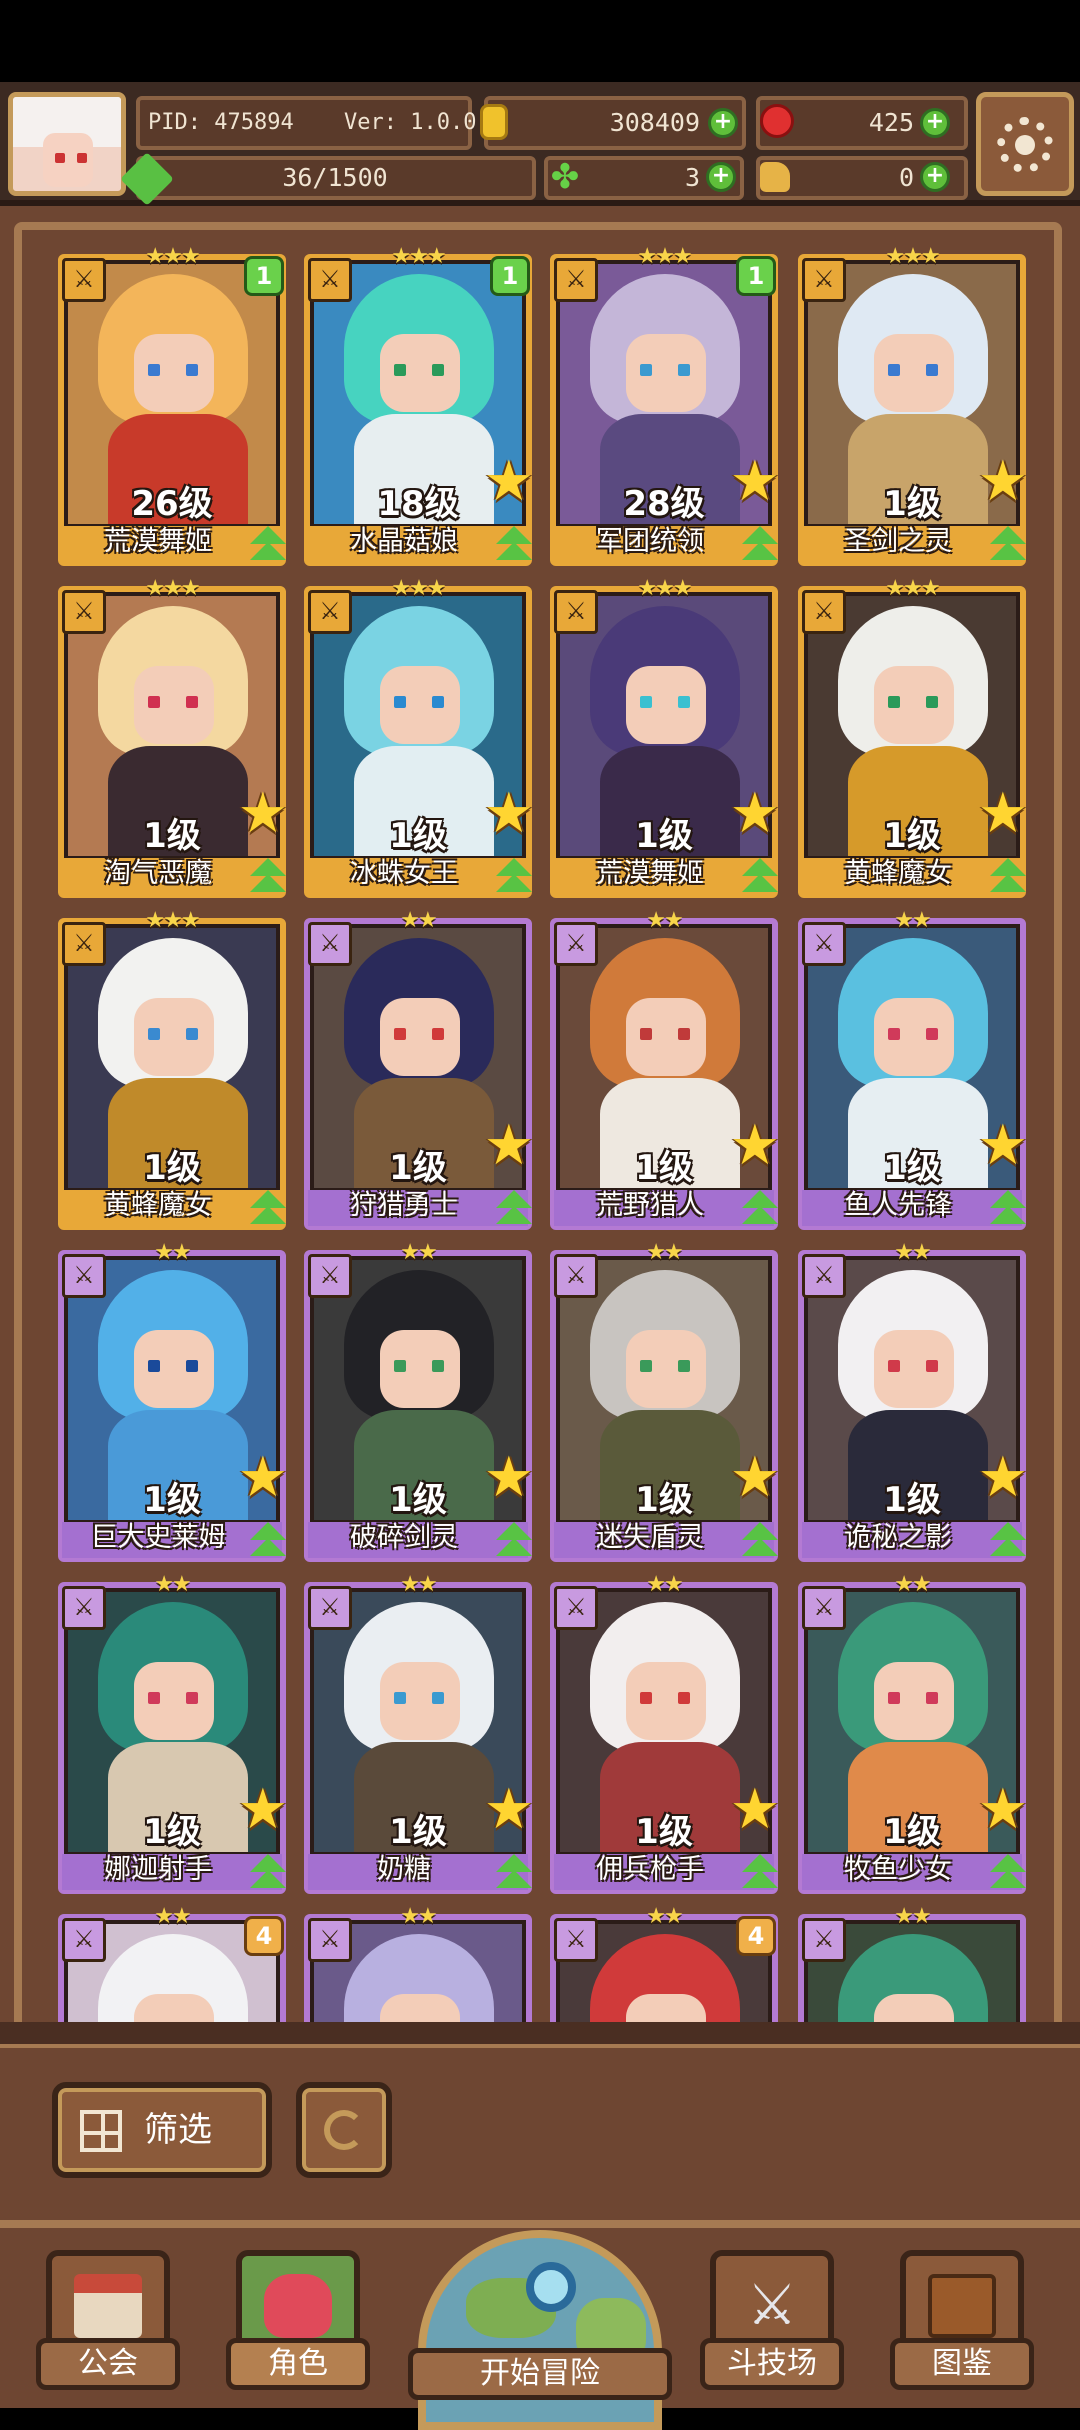 The image size is (1080, 2430). What do you see at coordinates (650, 1537) in the screenshot?
I see `character-name: 迷失盾灵` at bounding box center [650, 1537].